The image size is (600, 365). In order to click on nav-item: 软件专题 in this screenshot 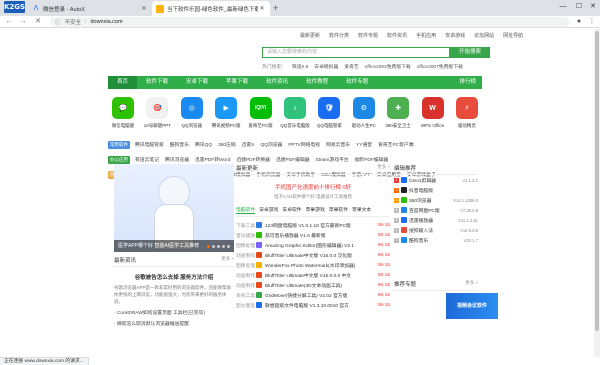, I will do `click(357, 82)`.